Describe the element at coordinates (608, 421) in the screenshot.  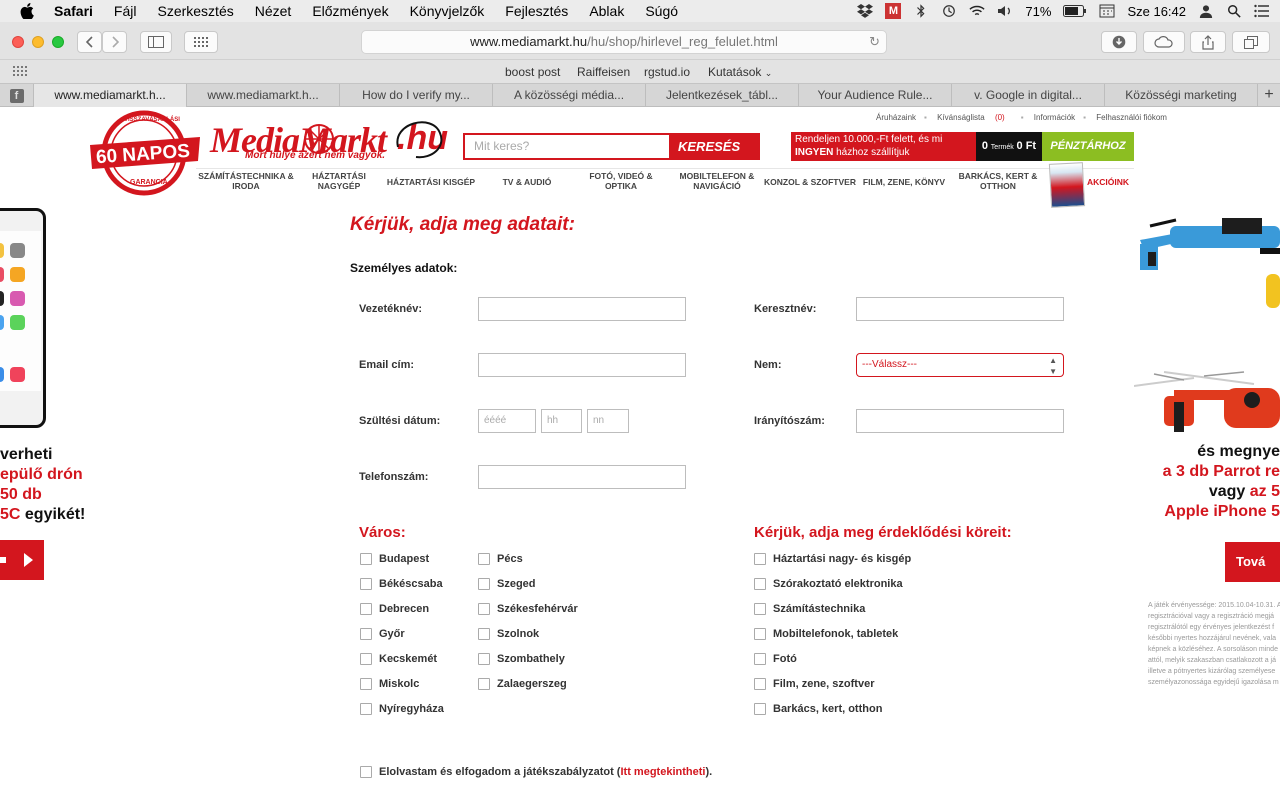
I see `birth-day-input: nn` at that location.